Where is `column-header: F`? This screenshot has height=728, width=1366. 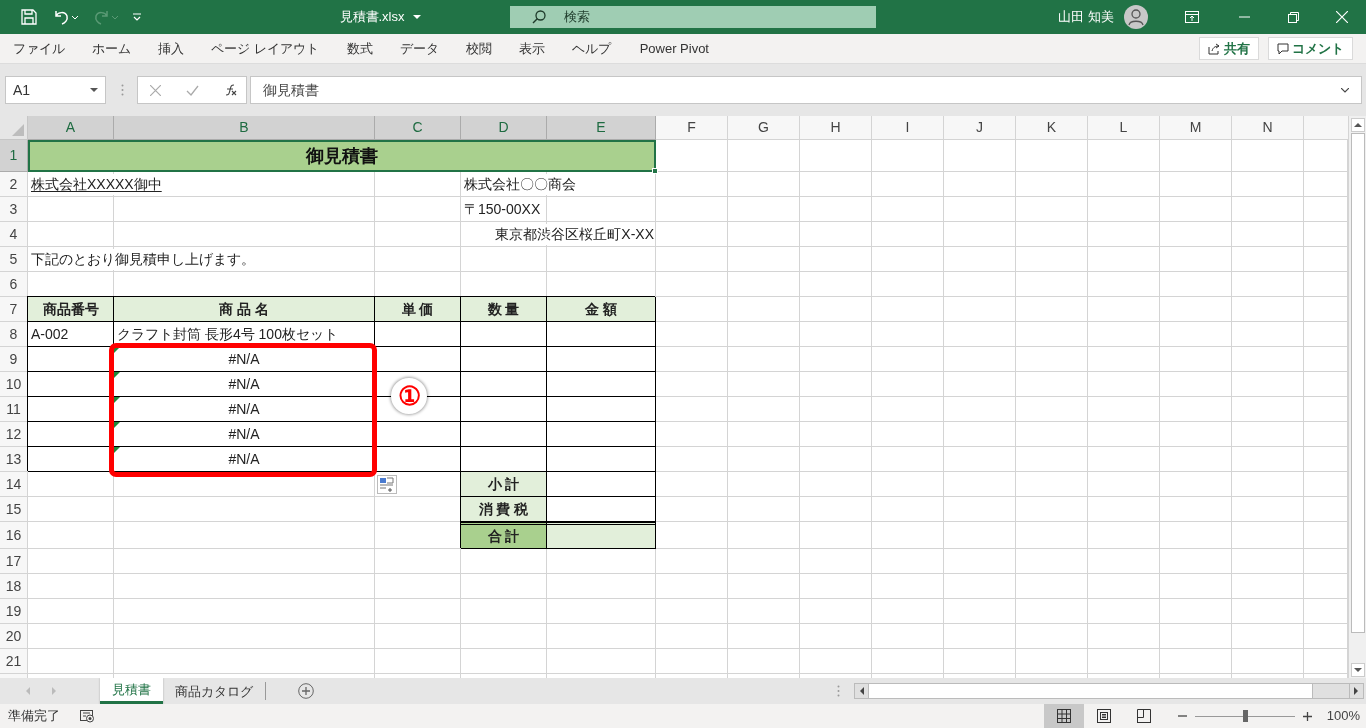
column-header: F is located at coordinates (692, 128).